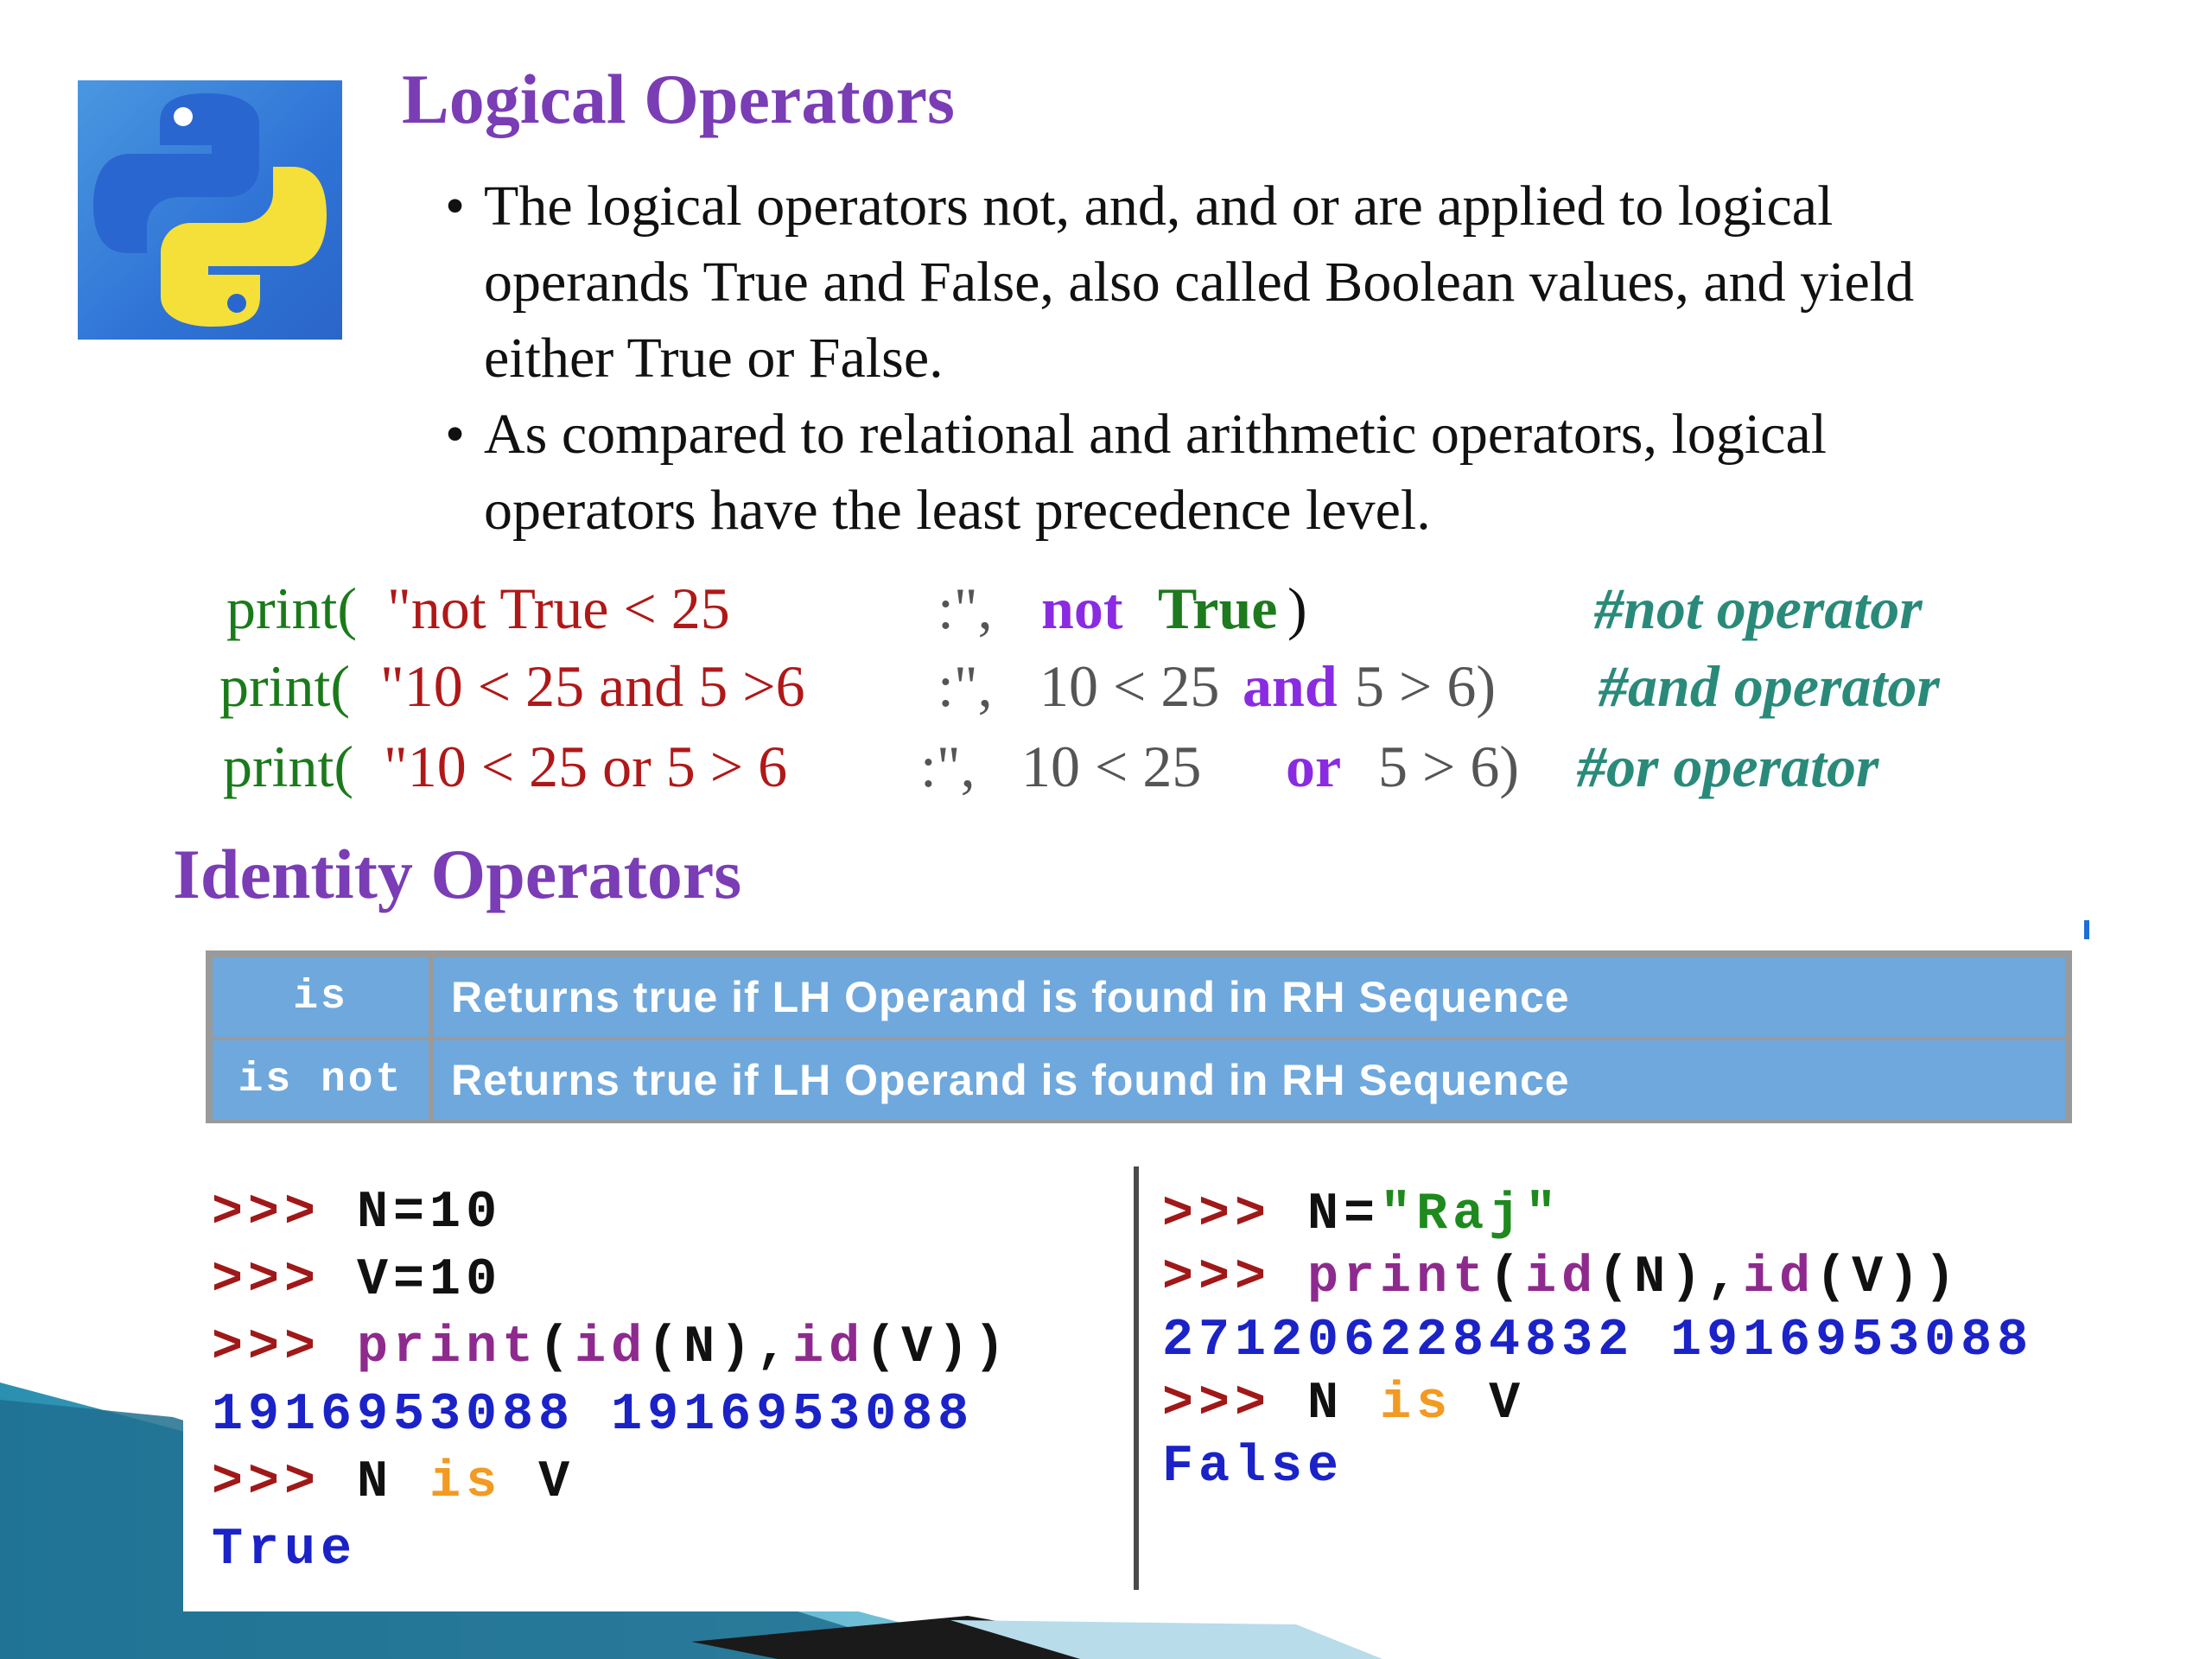 The height and width of the screenshot is (1659, 2212). Describe the element at coordinates (714, 358) in the screenshot. I see `bullet-line: either True or False.` at that location.